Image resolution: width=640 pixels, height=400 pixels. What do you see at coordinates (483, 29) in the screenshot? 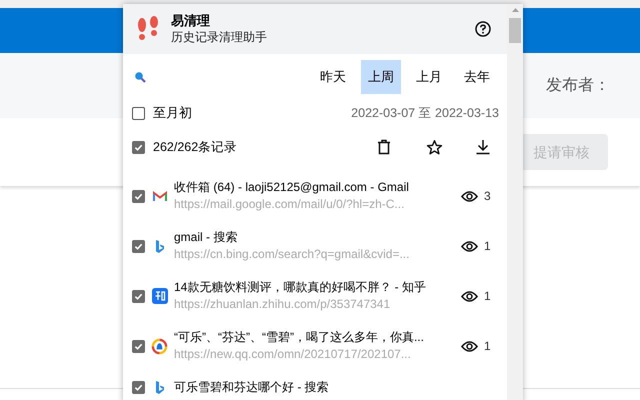
I see `help-icon` at bounding box center [483, 29].